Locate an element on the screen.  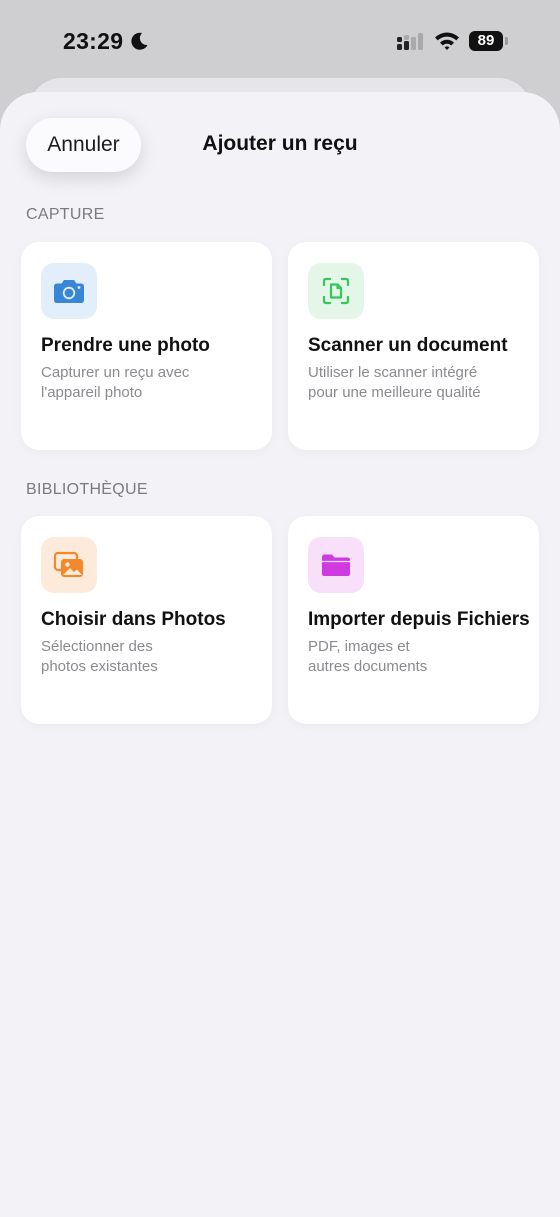
sheet-title: Ajouter un reçu is located at coordinates (280, 143).